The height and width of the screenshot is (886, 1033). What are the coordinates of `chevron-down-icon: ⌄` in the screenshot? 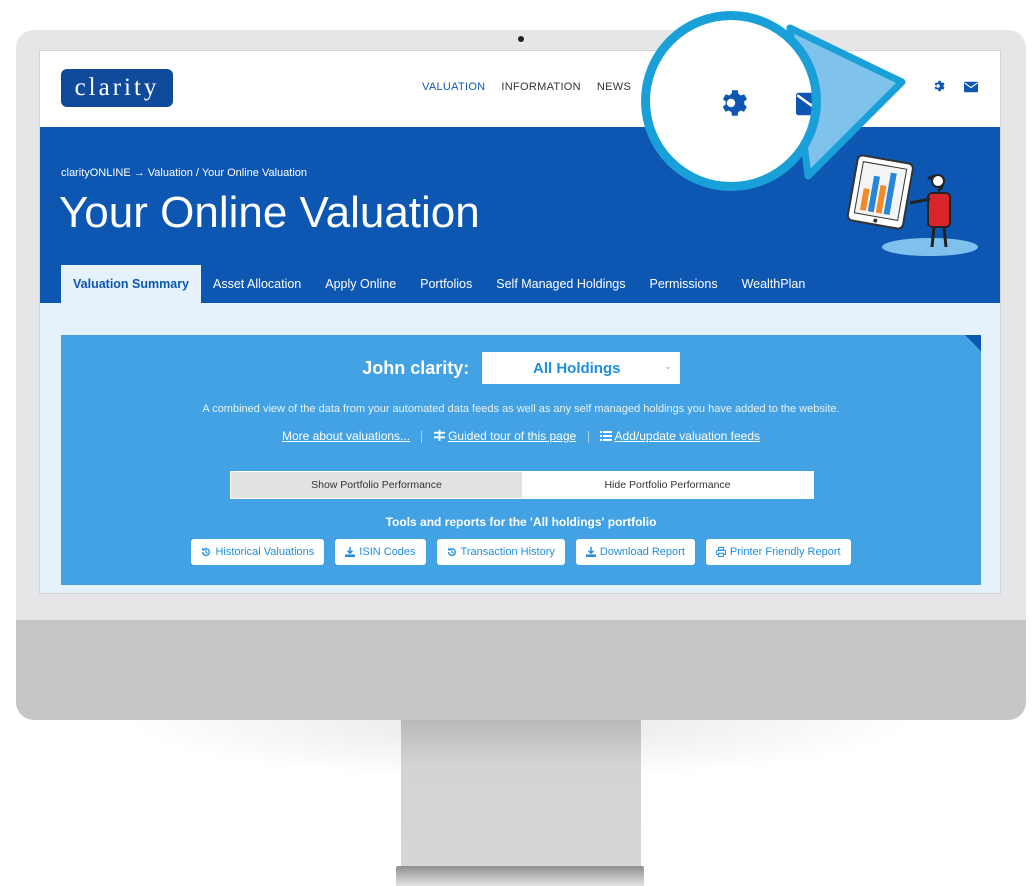 It's located at (668, 366).